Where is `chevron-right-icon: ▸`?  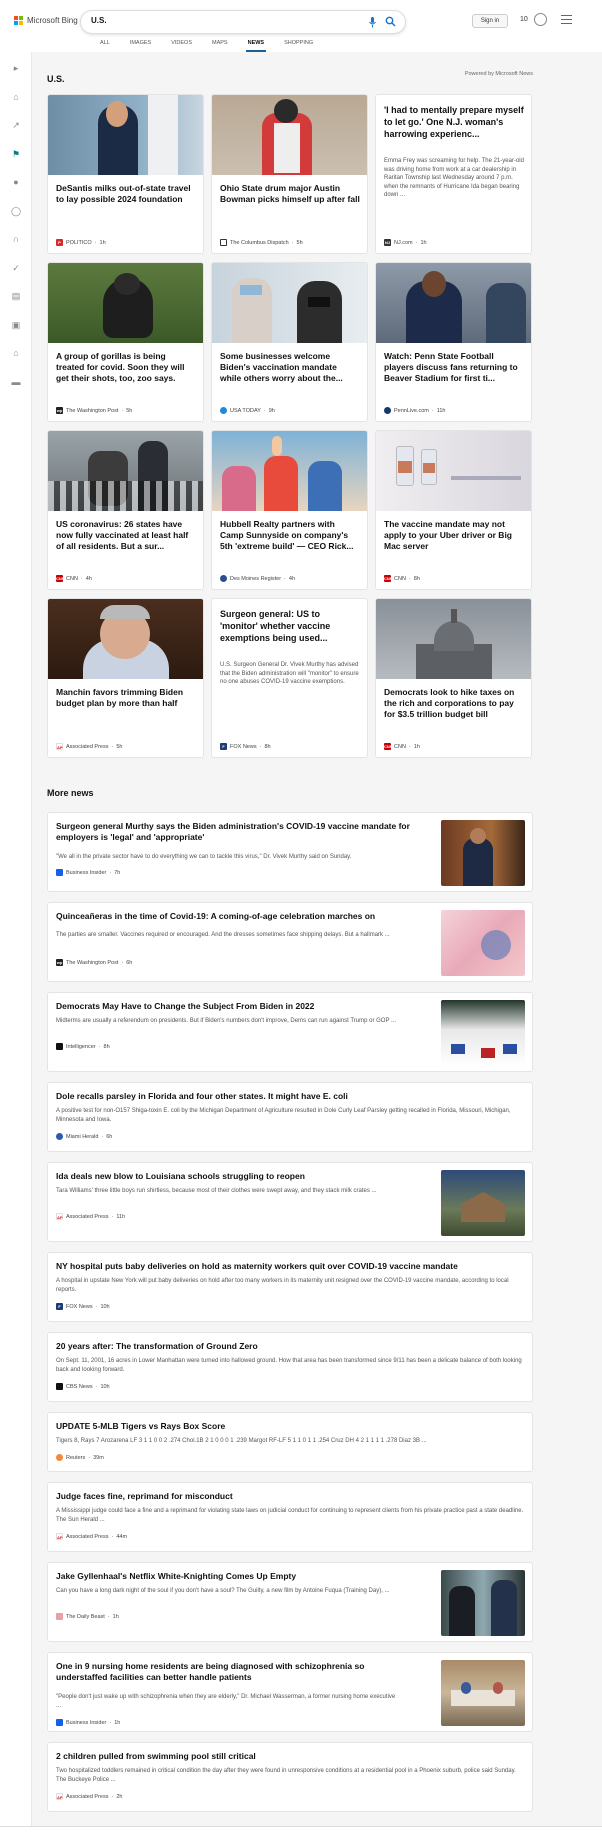
chevron-right-icon: ▸ is located at coordinates (16, 68).